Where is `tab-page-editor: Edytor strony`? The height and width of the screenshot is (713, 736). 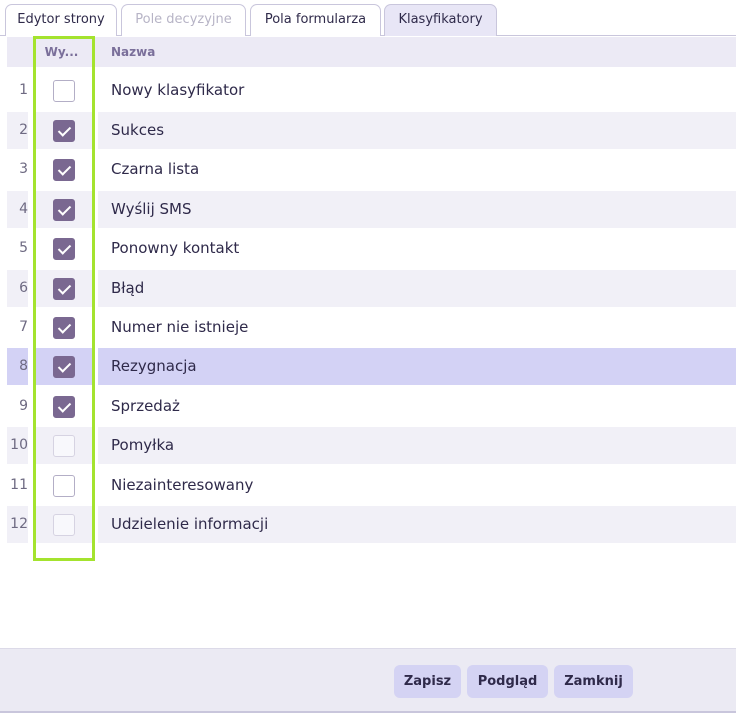
tab-page-editor: Edytor strony is located at coordinates (61, 20).